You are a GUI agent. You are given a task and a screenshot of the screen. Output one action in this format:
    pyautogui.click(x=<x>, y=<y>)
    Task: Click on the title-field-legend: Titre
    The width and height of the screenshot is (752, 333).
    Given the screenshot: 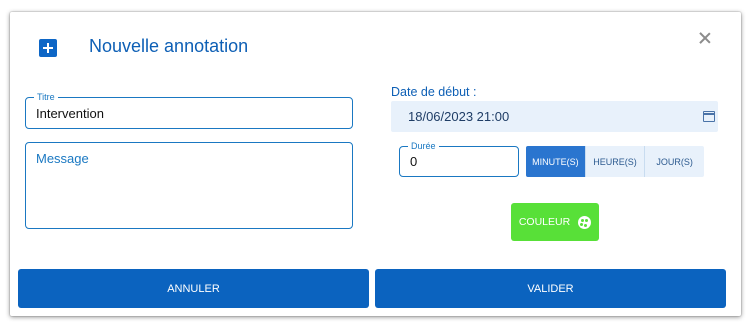 What is the action you would take?
    pyautogui.click(x=46, y=97)
    